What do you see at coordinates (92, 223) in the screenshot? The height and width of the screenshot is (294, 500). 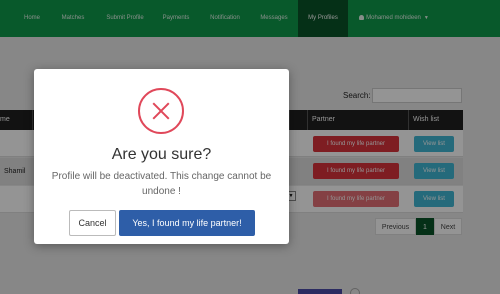 I see `cancel-button: Cancel` at bounding box center [92, 223].